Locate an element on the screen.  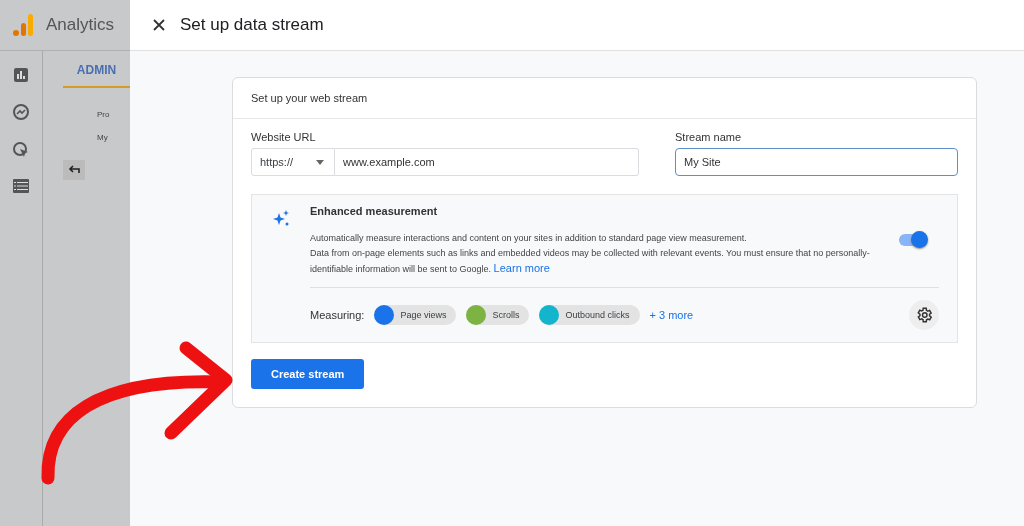
protocol-dropdown: https:// is located at coordinates (293, 162).